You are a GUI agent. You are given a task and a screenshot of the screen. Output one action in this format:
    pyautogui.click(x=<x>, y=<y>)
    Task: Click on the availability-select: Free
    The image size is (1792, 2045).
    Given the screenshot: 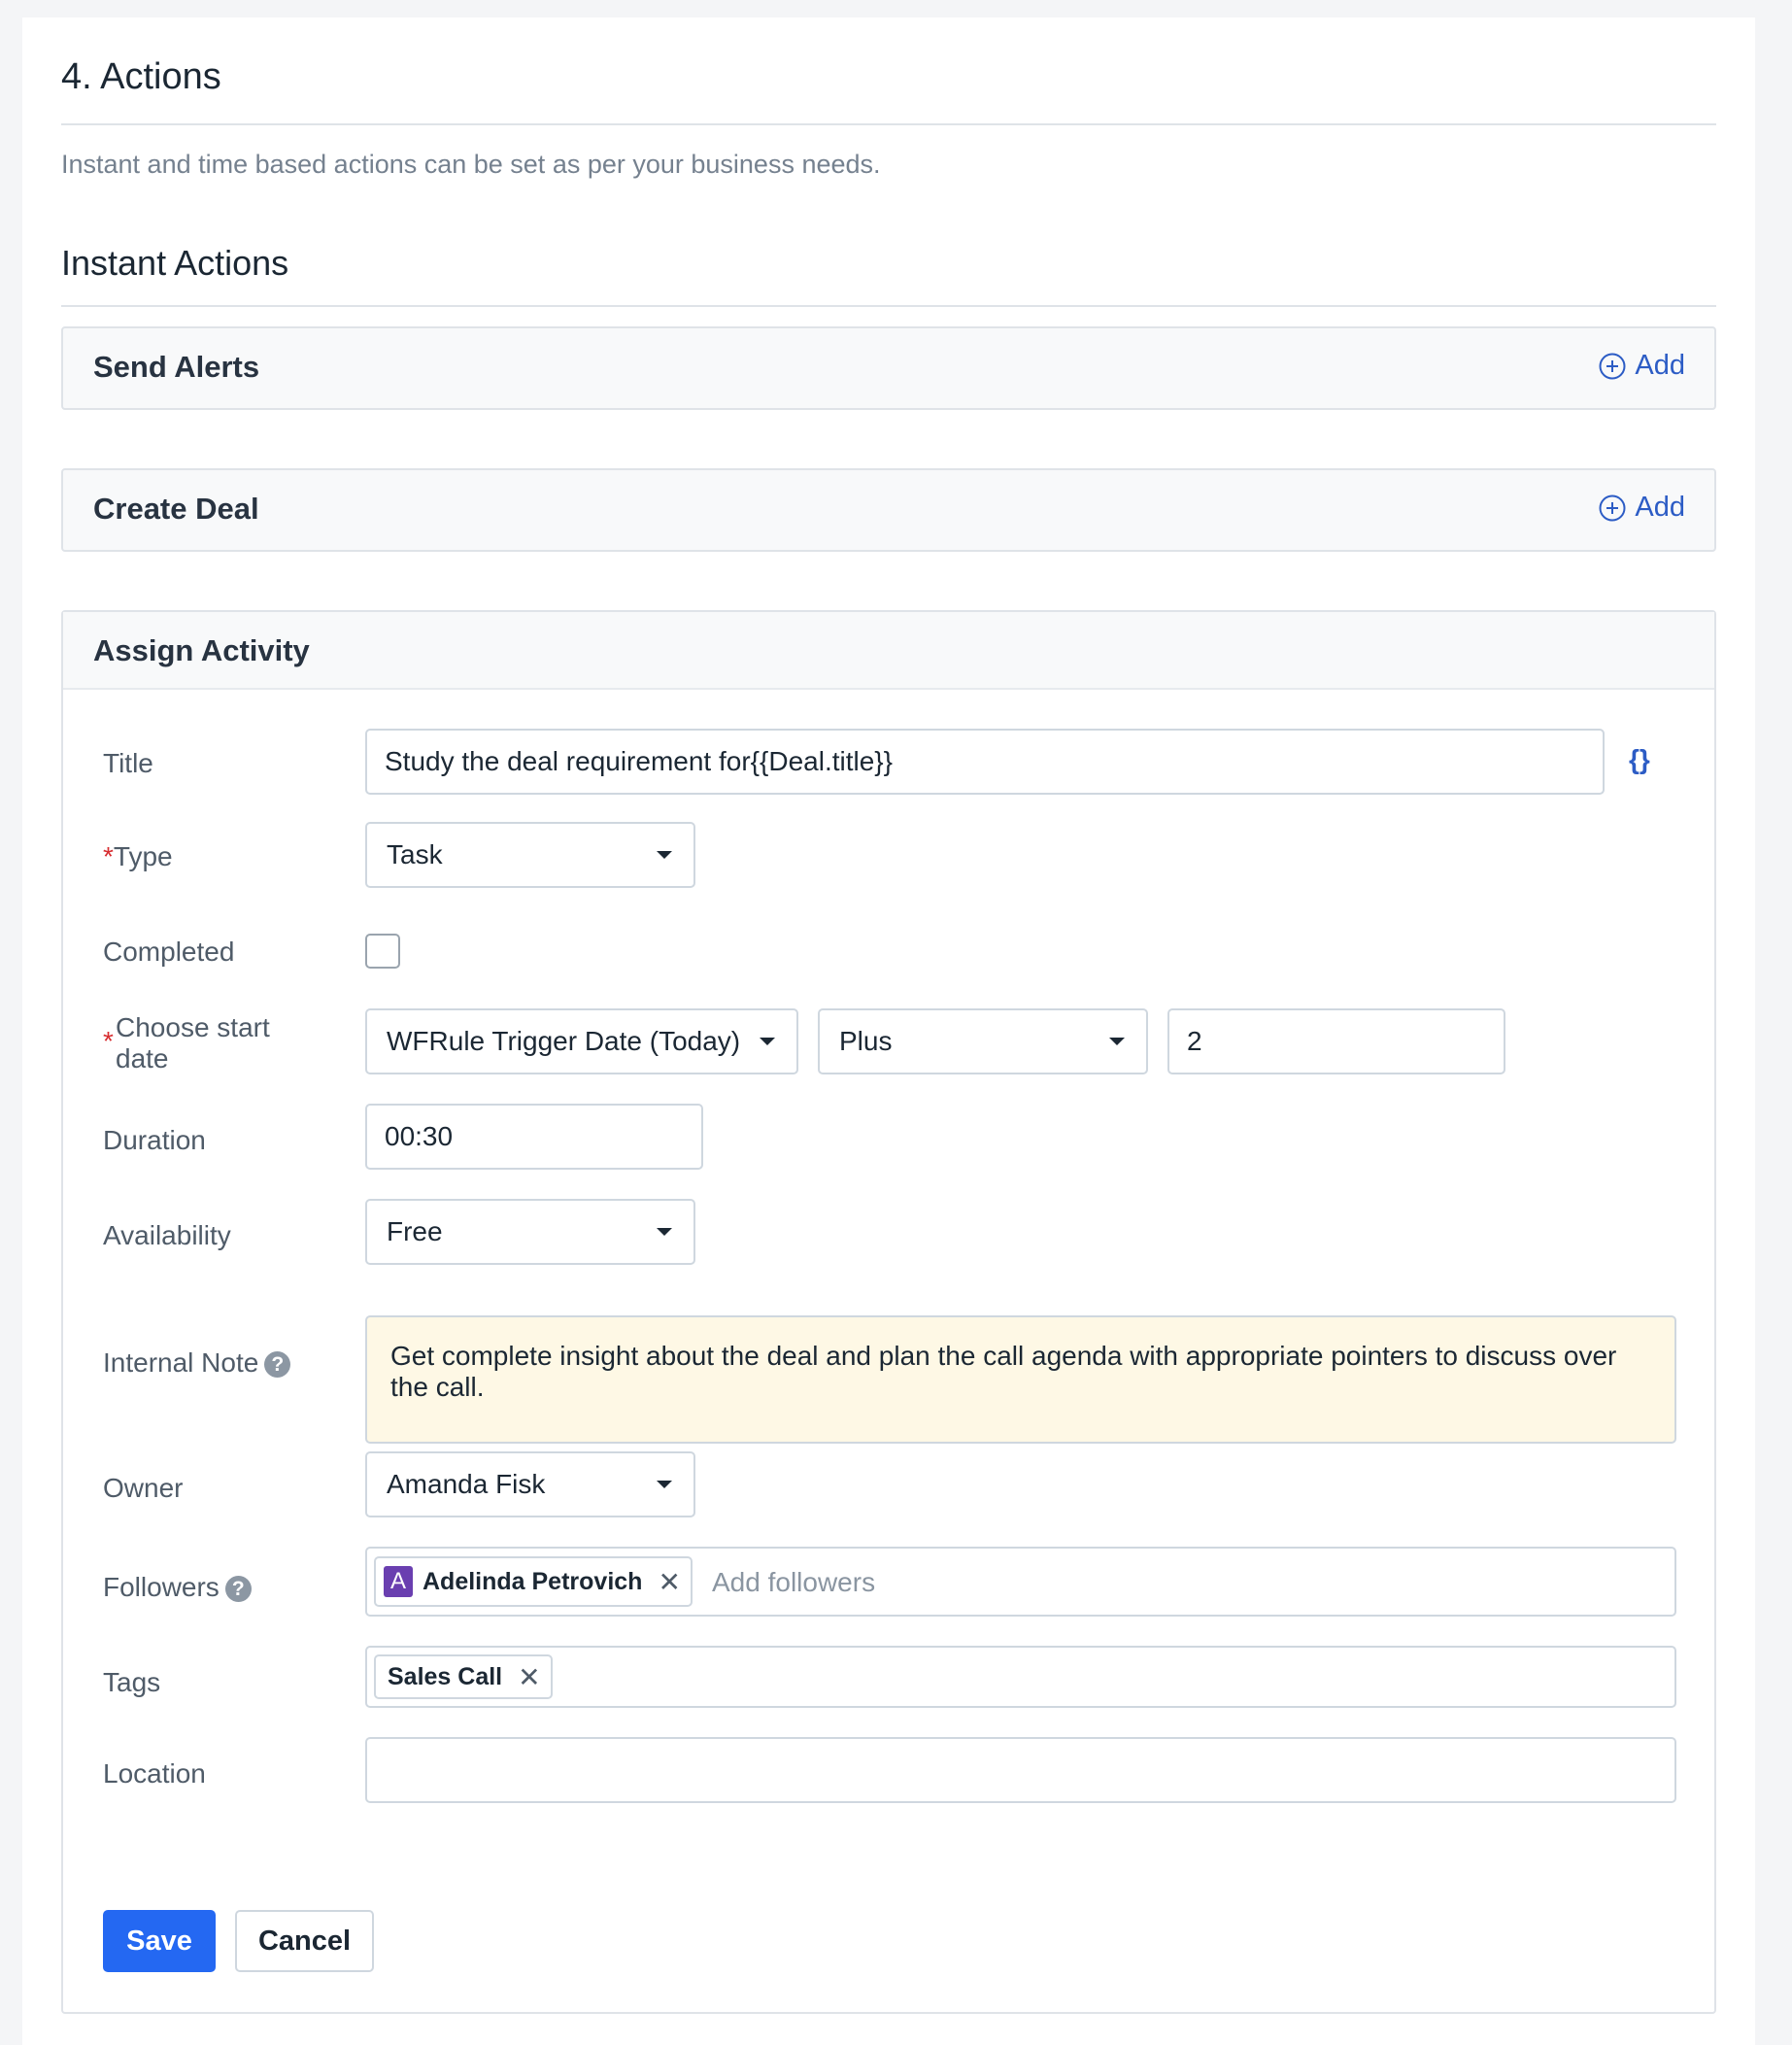 What is the action you would take?
    pyautogui.click(x=530, y=1232)
    